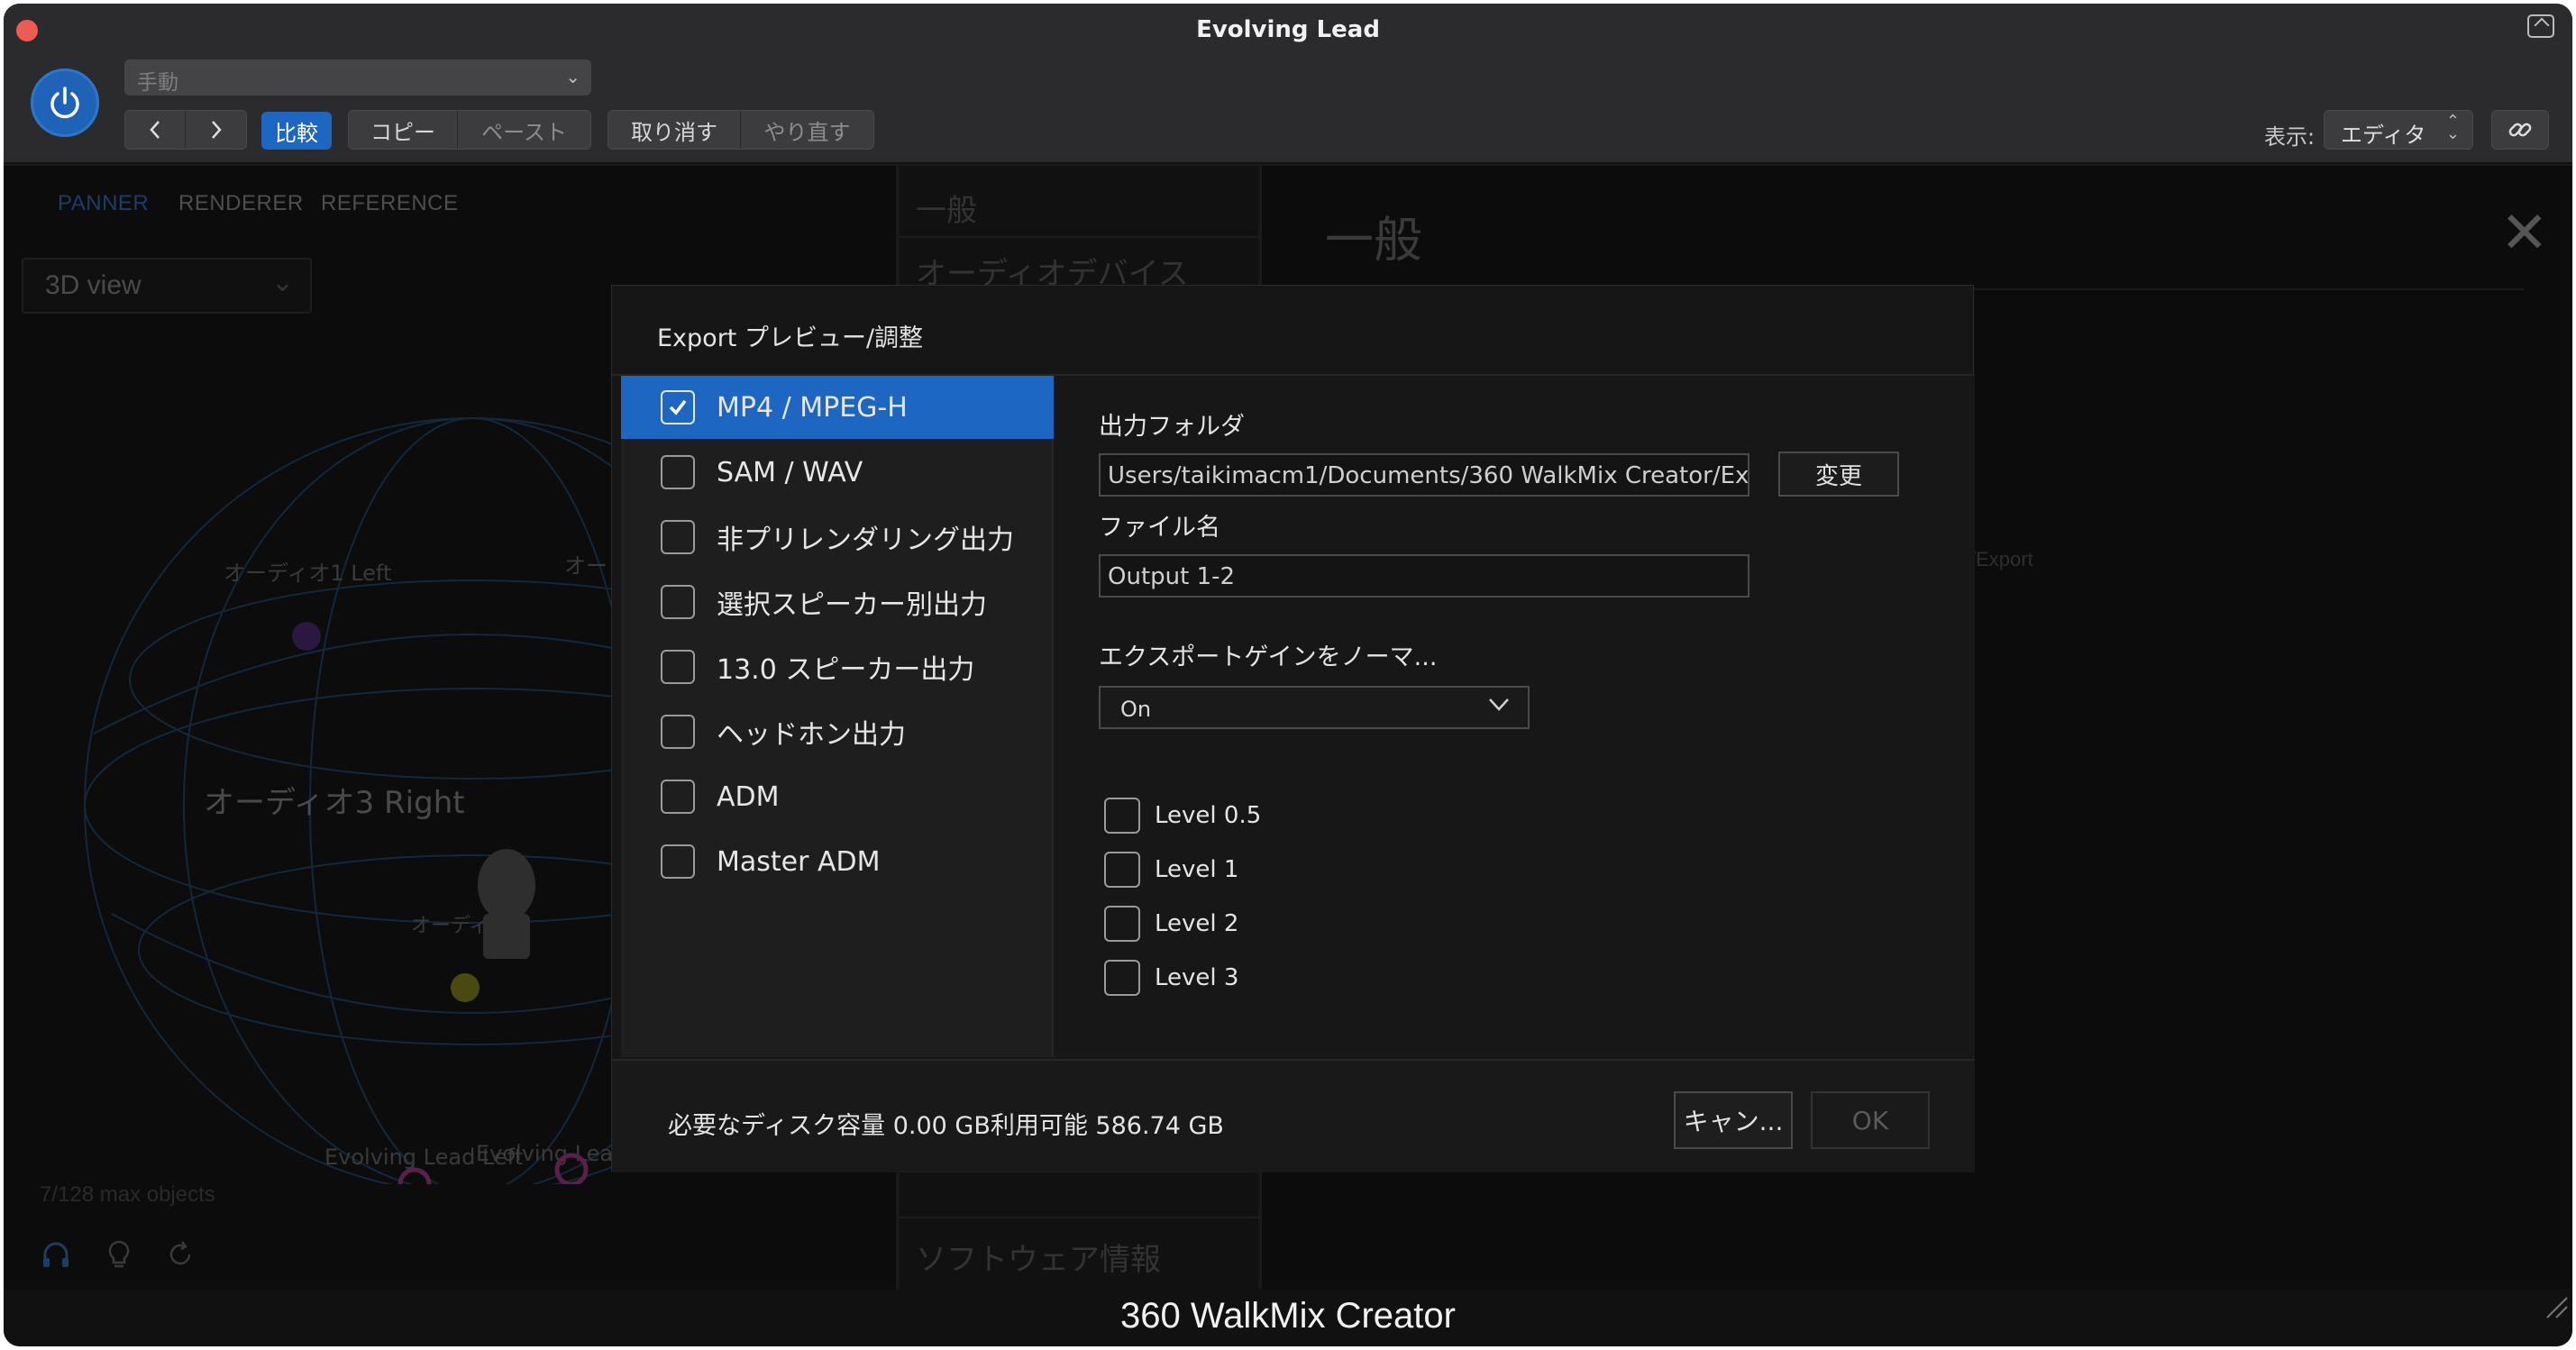  What do you see at coordinates (56, 1254) in the screenshot?
I see `headphones-icon` at bounding box center [56, 1254].